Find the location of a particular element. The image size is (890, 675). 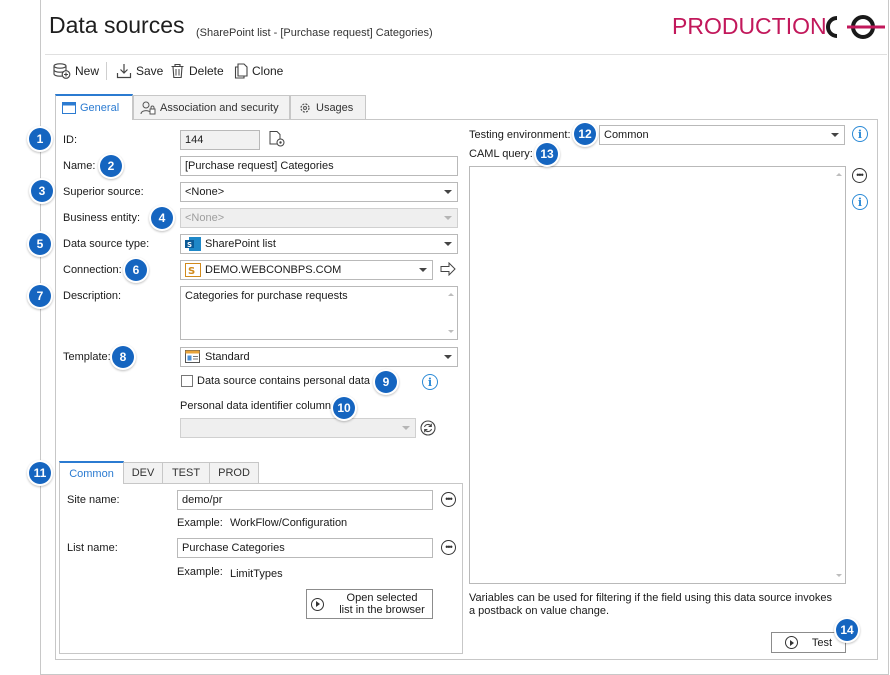

testing-environment-info-icon: i is located at coordinates (860, 134).